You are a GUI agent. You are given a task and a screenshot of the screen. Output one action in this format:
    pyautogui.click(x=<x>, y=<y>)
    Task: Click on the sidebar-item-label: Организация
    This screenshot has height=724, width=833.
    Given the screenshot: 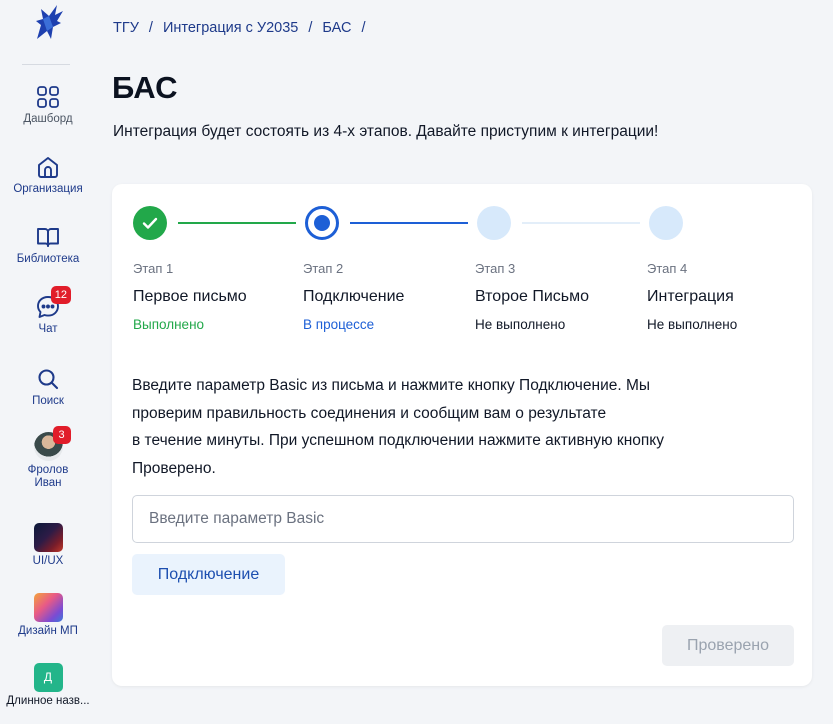 What is the action you would take?
    pyautogui.click(x=48, y=189)
    